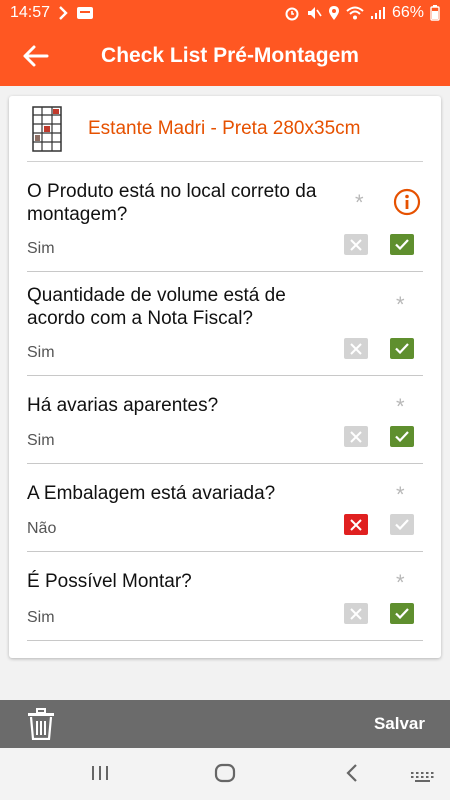 The width and height of the screenshot is (450, 800). I want to click on bookshelf-icon, so click(47, 128).